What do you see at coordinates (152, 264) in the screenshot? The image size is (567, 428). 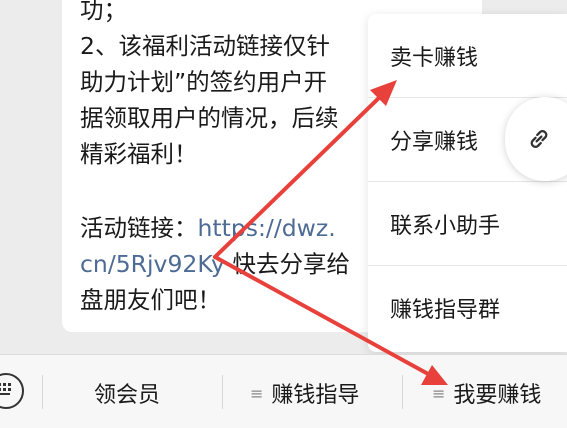 I see `activity-link-cont: cn/5Rjv92Ky` at bounding box center [152, 264].